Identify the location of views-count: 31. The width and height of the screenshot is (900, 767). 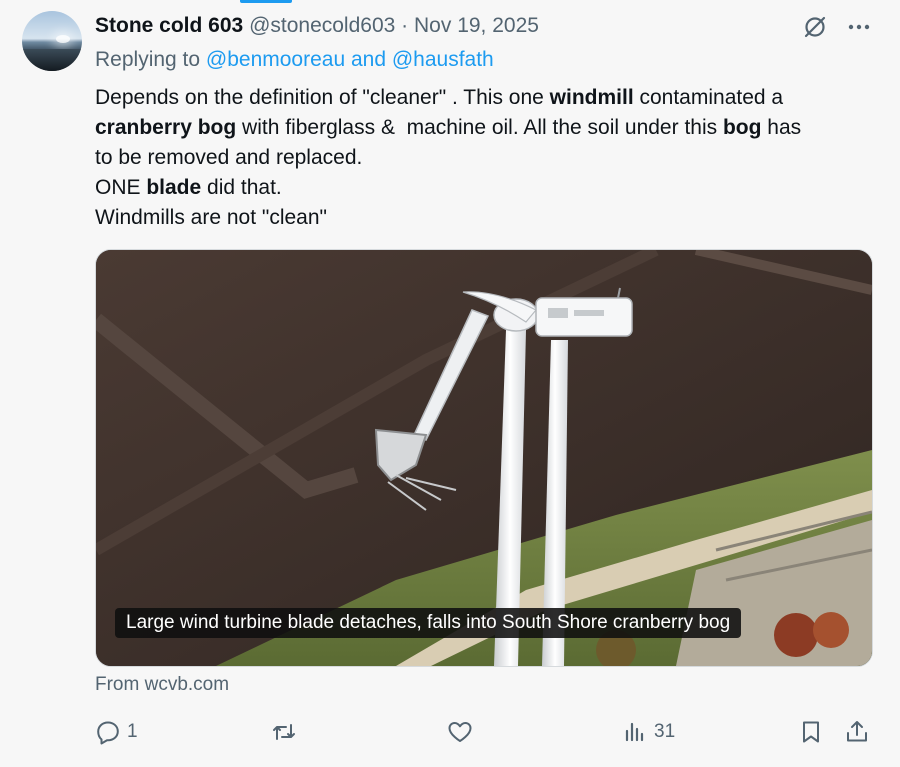
(665, 731).